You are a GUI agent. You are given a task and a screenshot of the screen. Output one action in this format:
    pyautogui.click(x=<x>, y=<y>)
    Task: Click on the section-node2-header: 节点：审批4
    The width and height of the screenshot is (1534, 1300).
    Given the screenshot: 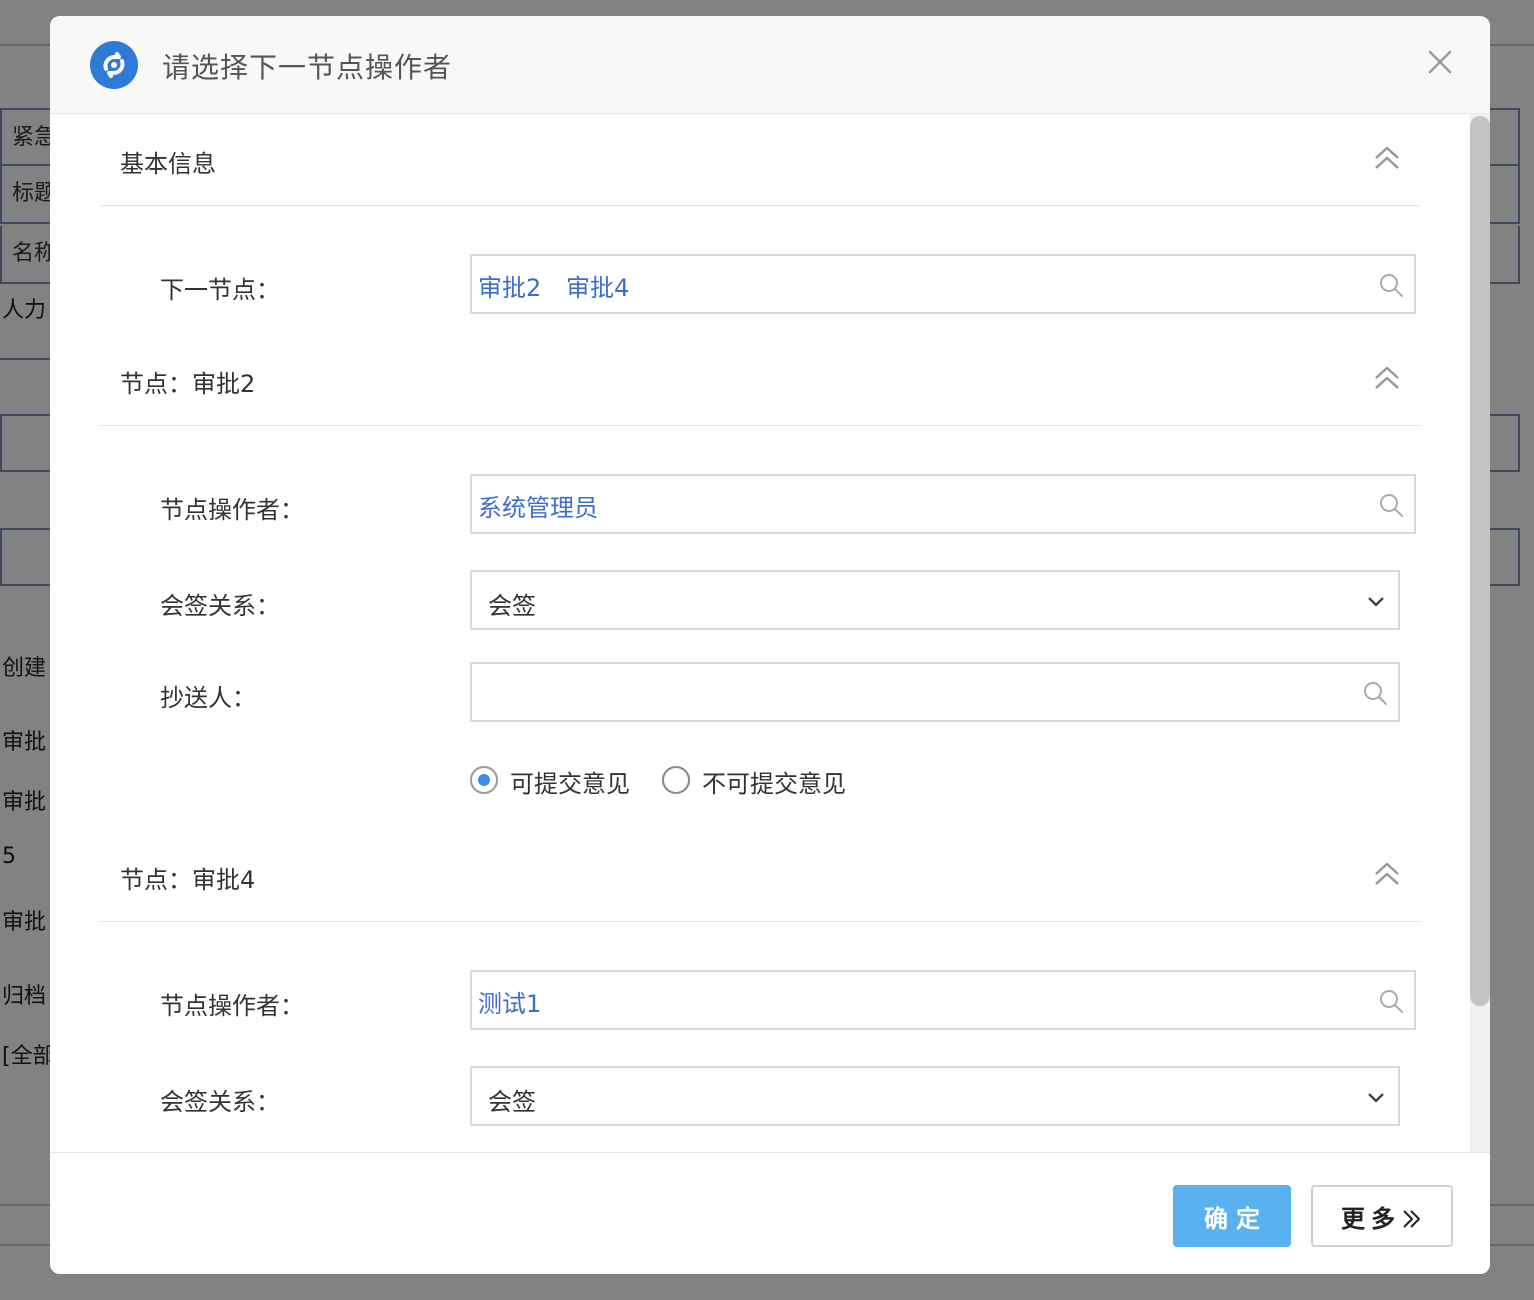 What is the action you would take?
    pyautogui.click(x=760, y=876)
    